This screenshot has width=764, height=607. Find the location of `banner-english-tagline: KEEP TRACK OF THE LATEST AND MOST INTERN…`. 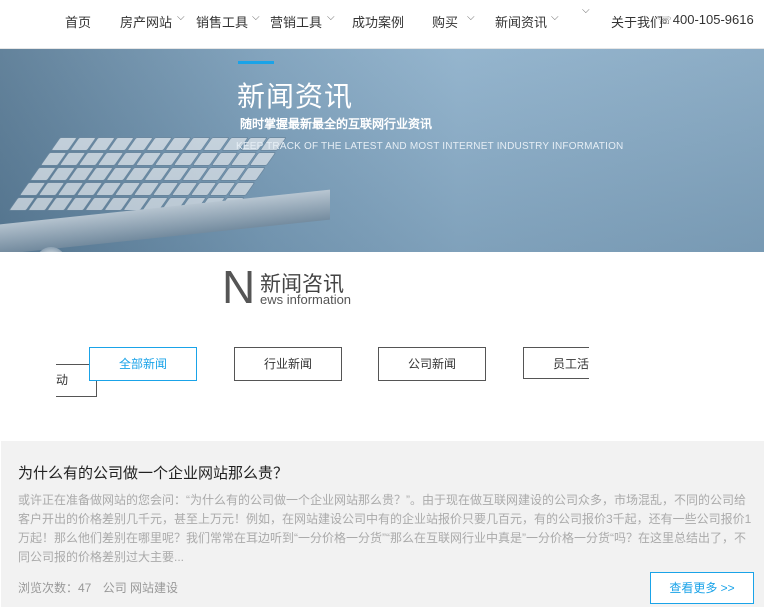

banner-english-tagline: KEEP TRACK OF THE LATEST AND MOST INTERN… is located at coordinates (430, 146).